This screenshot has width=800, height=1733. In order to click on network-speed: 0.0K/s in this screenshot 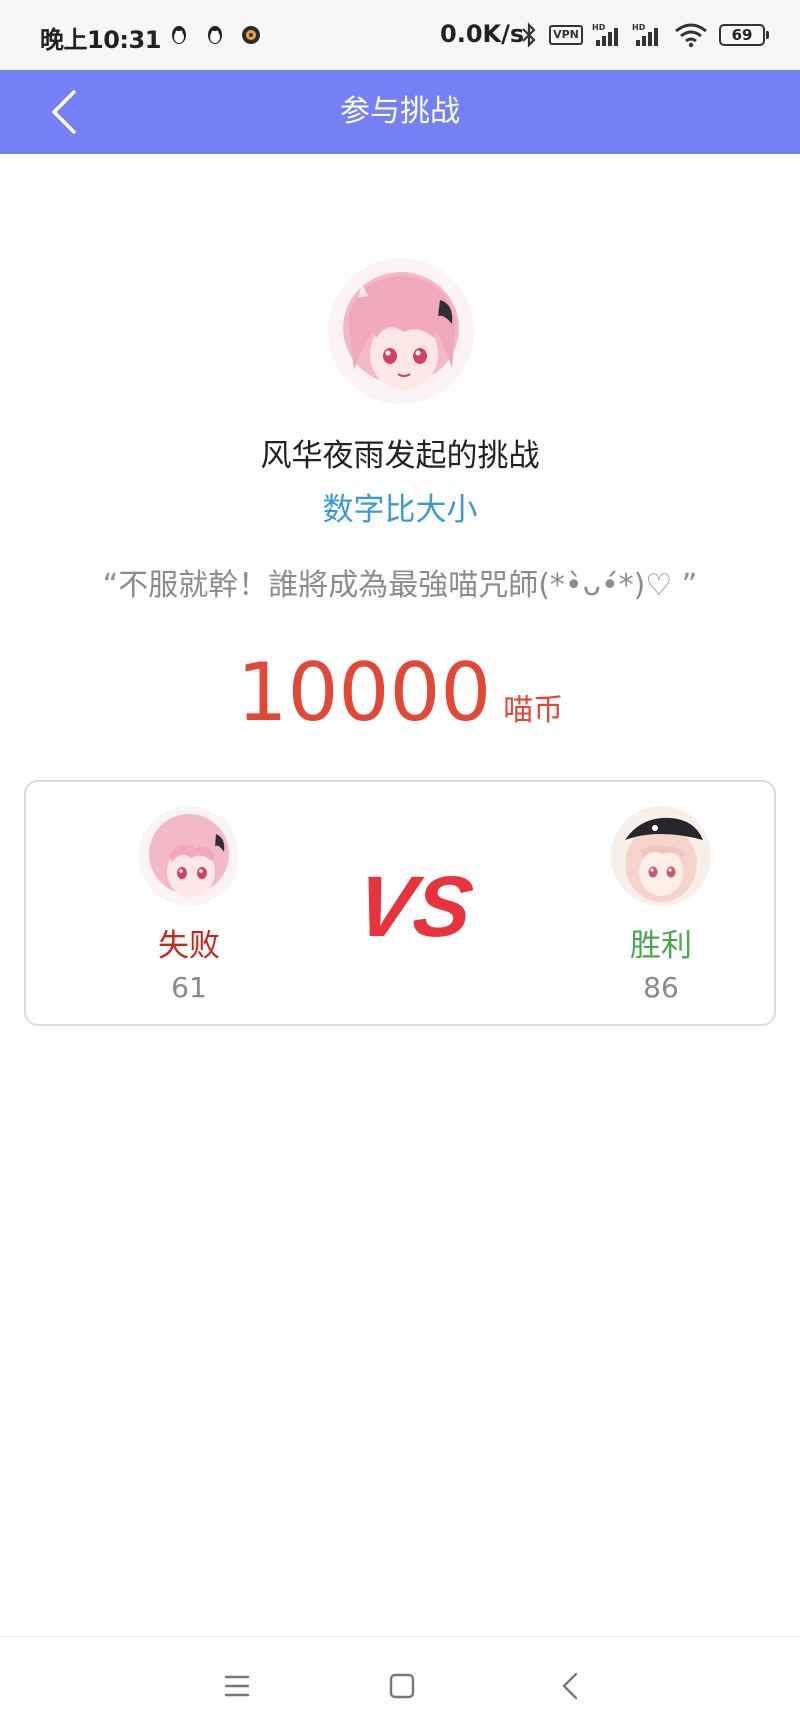, I will do `click(482, 34)`.